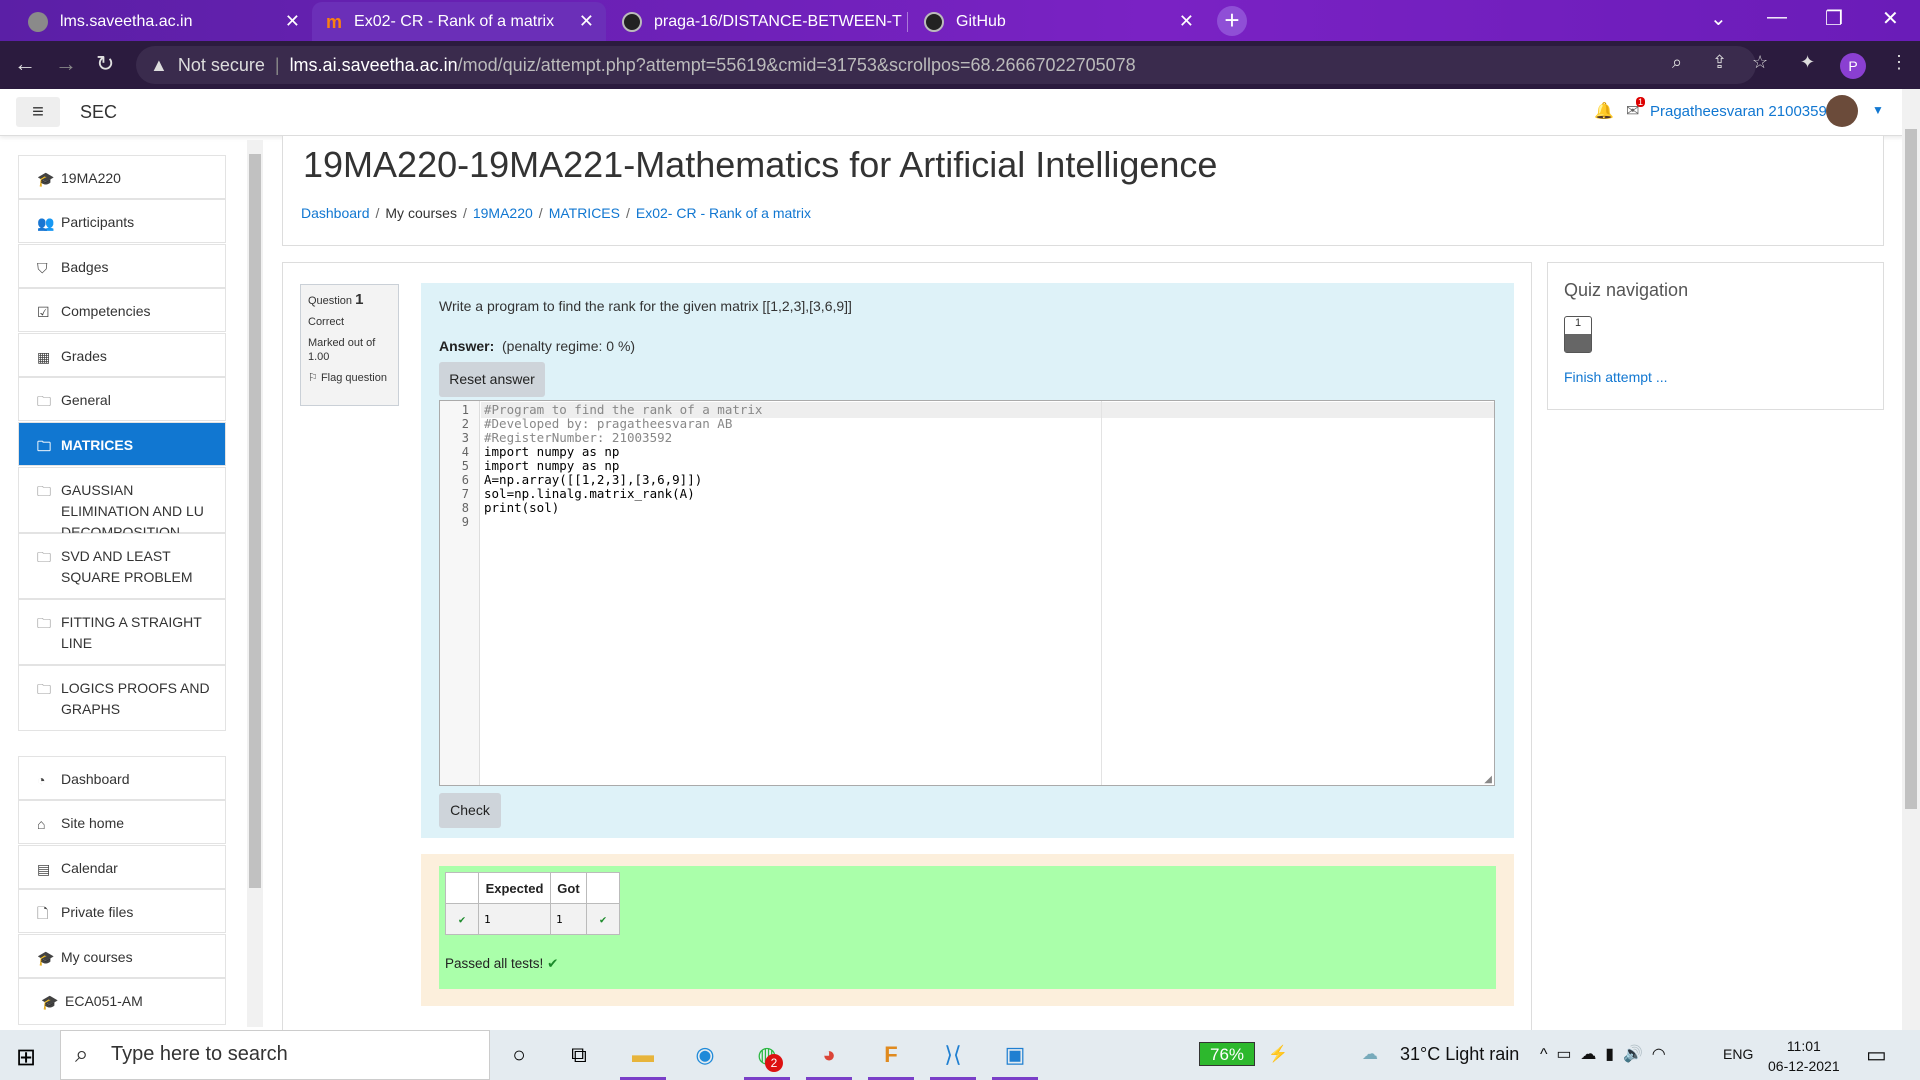 The width and height of the screenshot is (1920, 1080). Describe the element at coordinates (105, 64) in the screenshot. I see `reload-icon: ↻` at that location.